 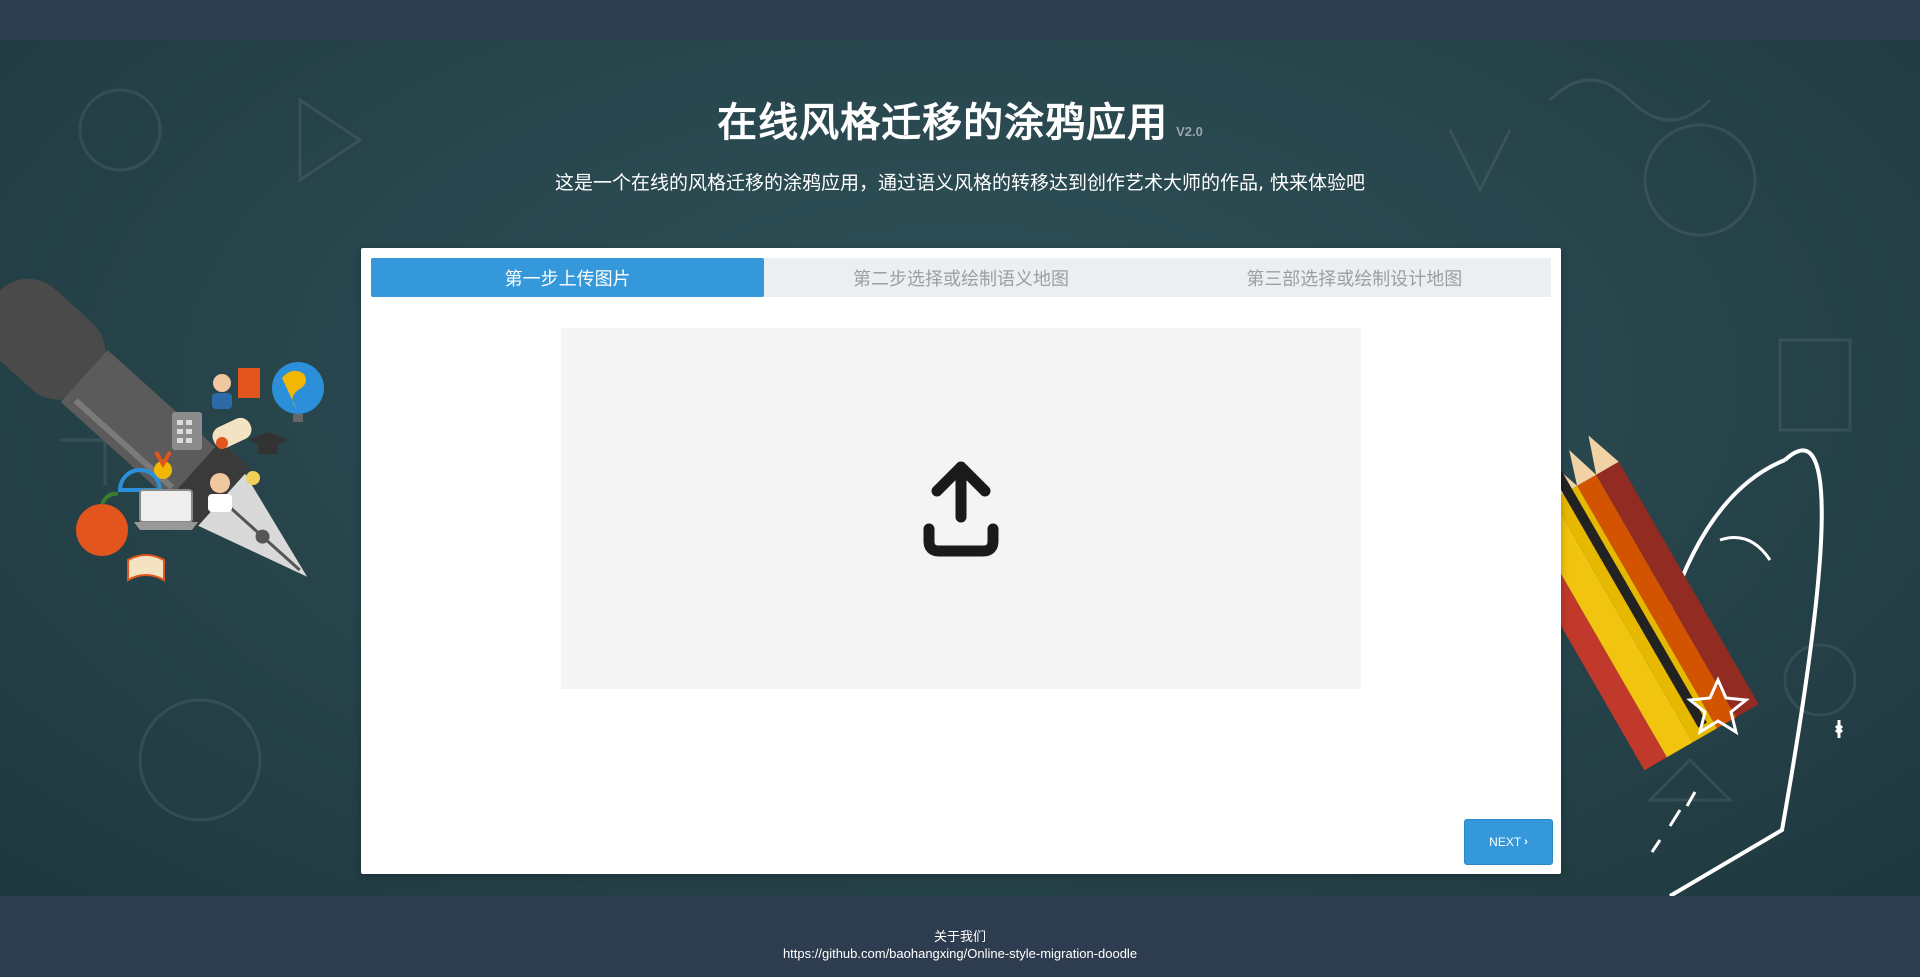 What do you see at coordinates (960, 20) in the screenshot?
I see `top-bar` at bounding box center [960, 20].